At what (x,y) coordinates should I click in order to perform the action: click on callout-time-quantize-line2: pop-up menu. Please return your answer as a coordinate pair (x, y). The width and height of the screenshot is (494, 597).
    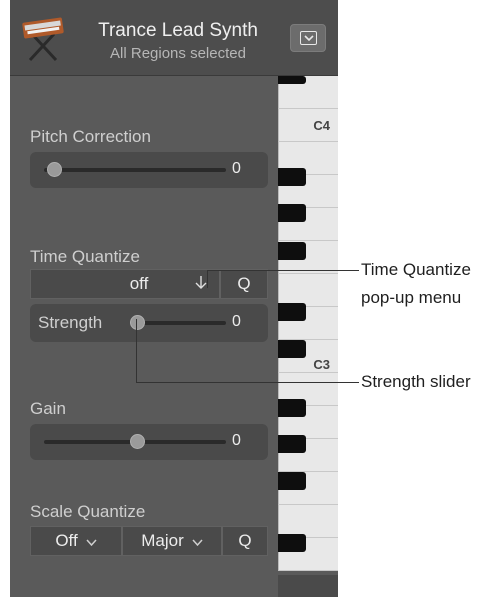
    Looking at the image, I should click on (411, 297).